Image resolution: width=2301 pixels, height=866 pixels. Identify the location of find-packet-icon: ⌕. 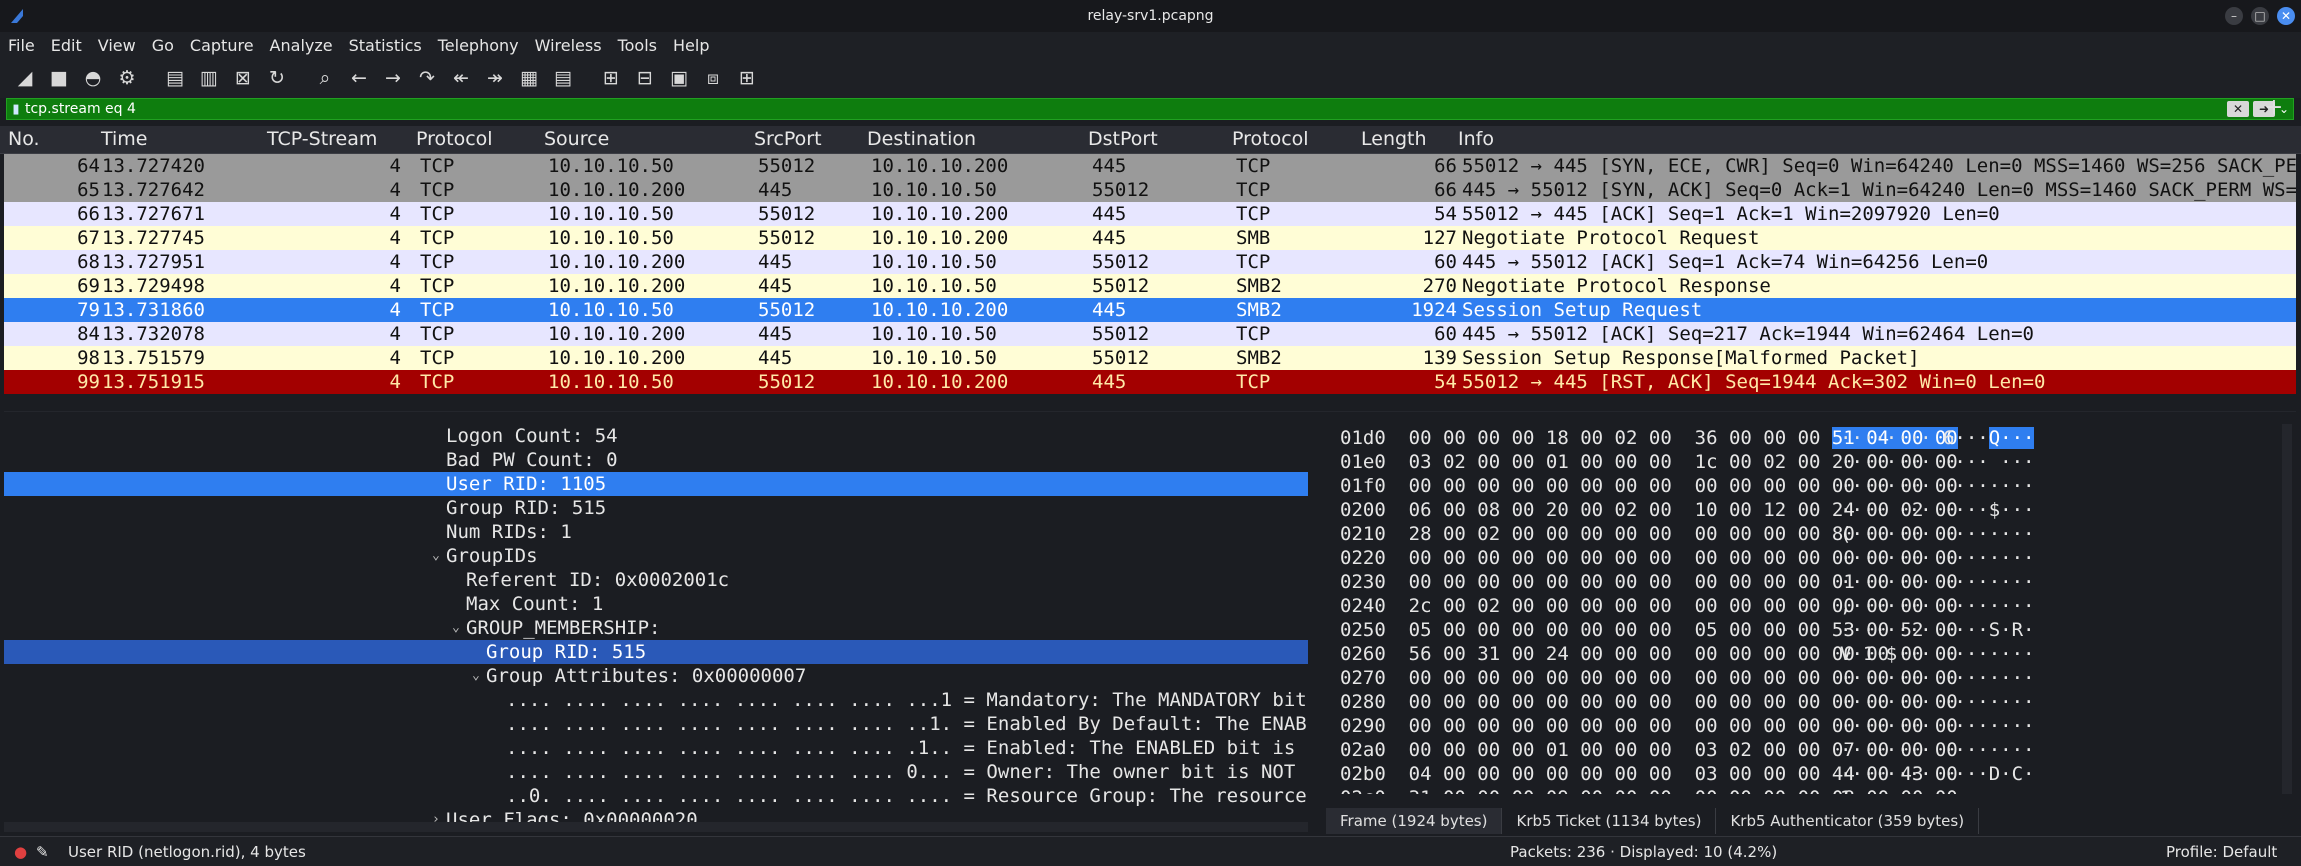
(325, 78).